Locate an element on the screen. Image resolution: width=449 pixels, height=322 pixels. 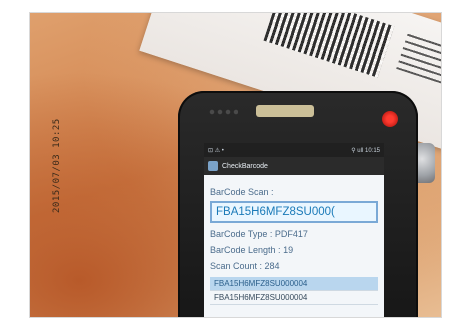
pdf417-barcode is located at coordinates (329, 45).